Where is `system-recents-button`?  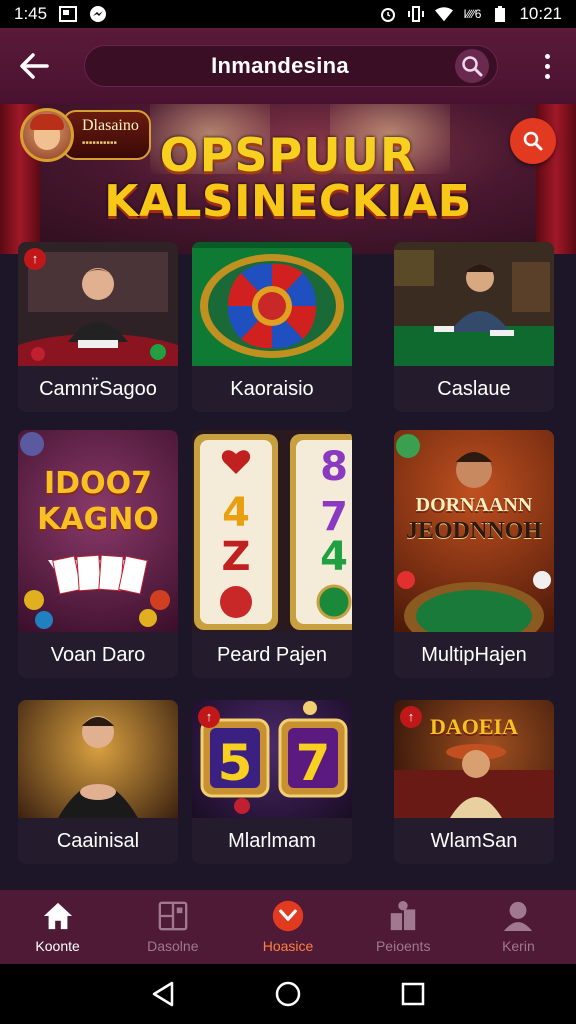
system-recents-button is located at coordinates (413, 994).